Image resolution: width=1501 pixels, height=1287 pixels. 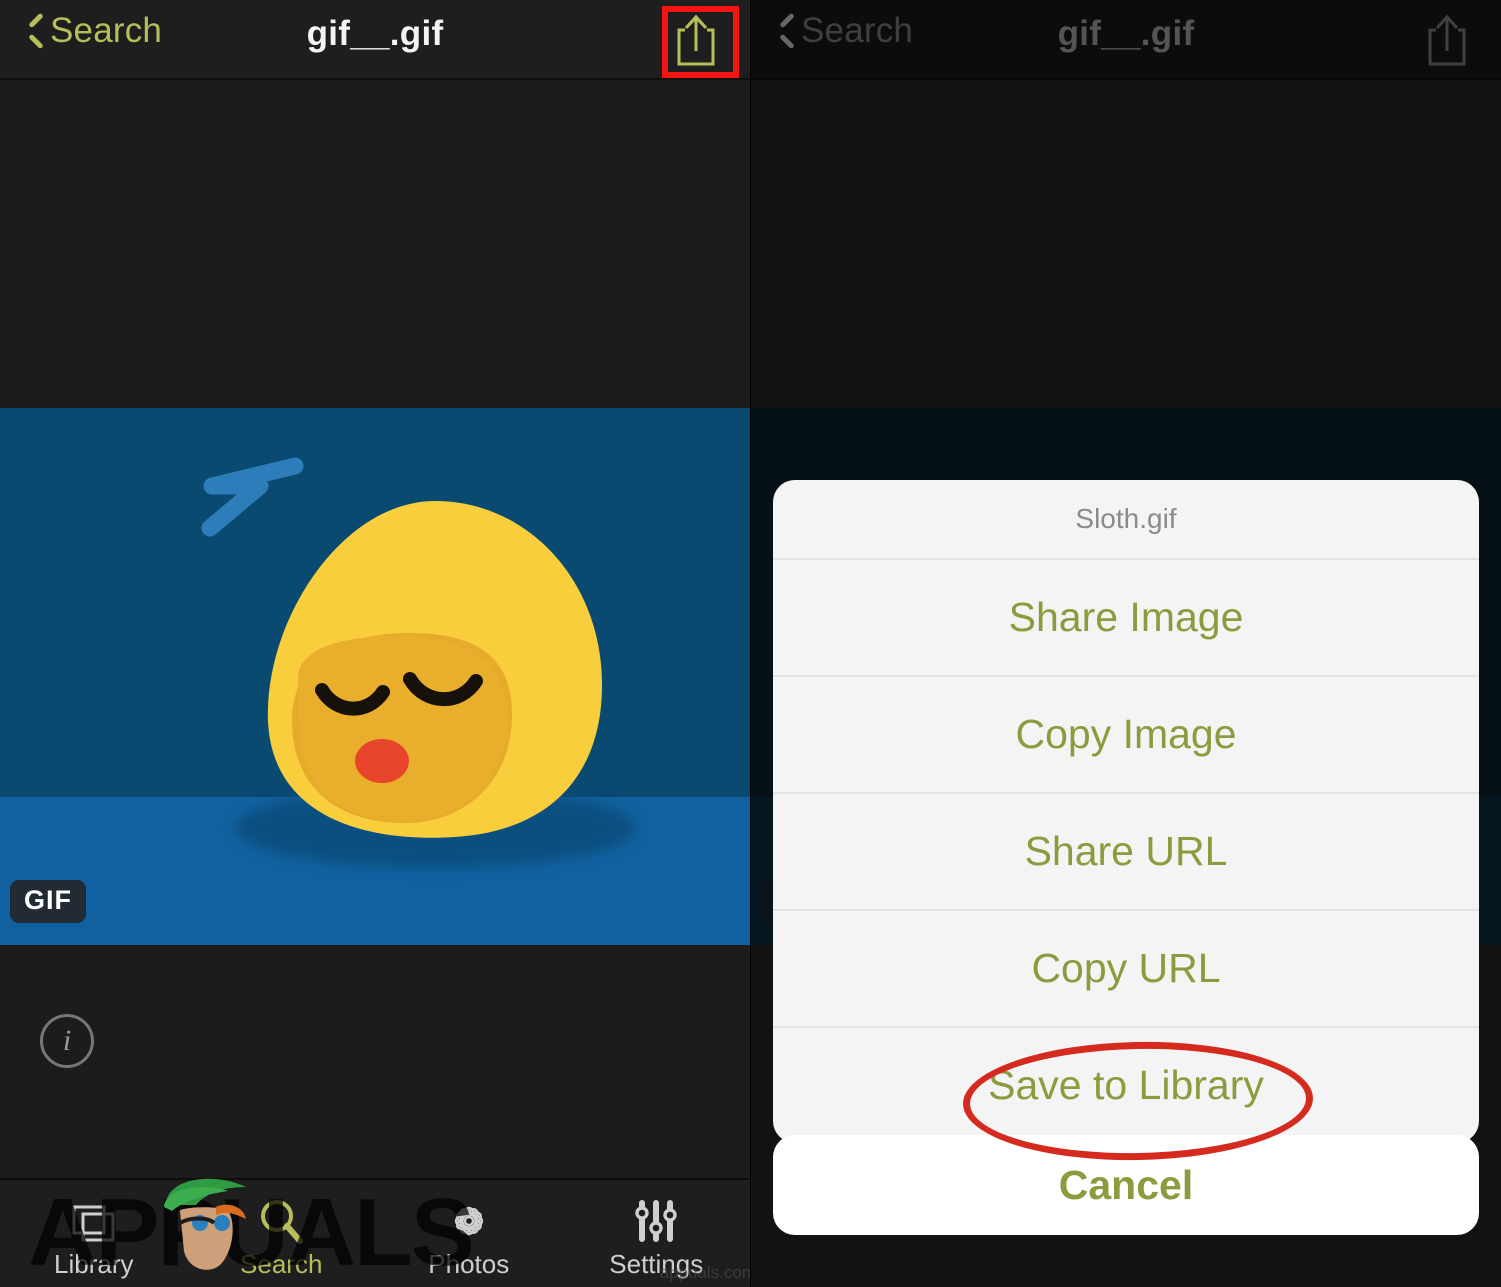 What do you see at coordinates (1126, 518) in the screenshot?
I see `action-sheet-title: Sloth.gif` at bounding box center [1126, 518].